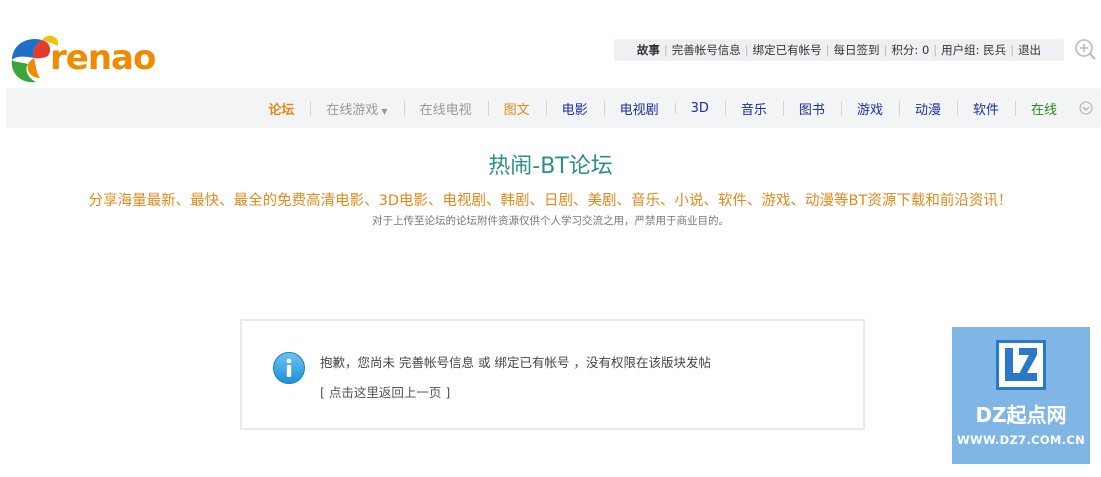 This screenshot has width=1101, height=477. What do you see at coordinates (103, 58) in the screenshot?
I see `logo-wordmark: renao` at bounding box center [103, 58].